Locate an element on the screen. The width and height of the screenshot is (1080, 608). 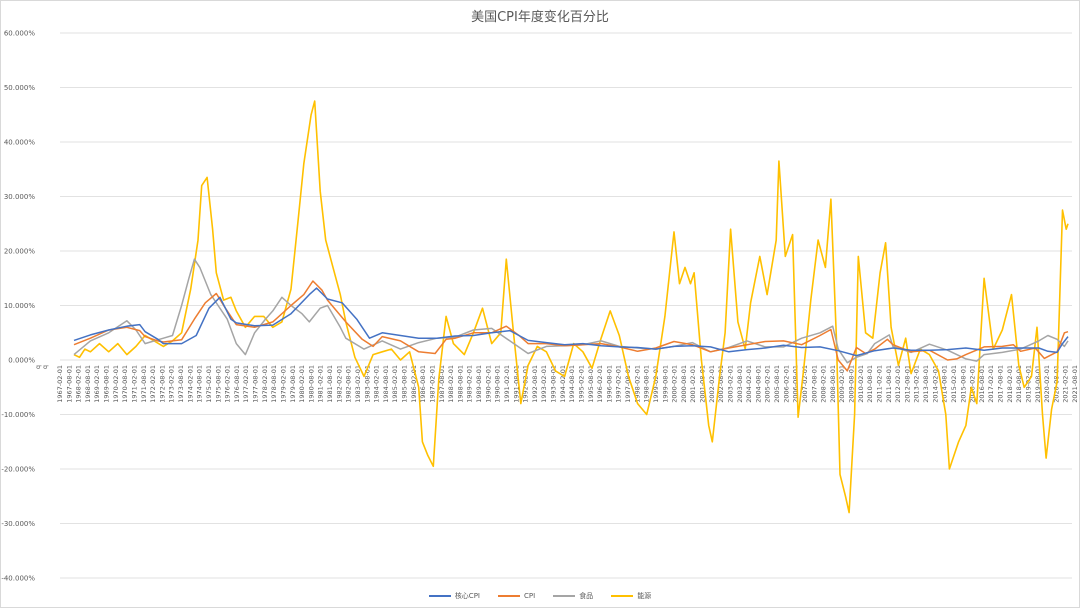
x-tick-label: 1980-02-01 is located at coordinates (302, 384).